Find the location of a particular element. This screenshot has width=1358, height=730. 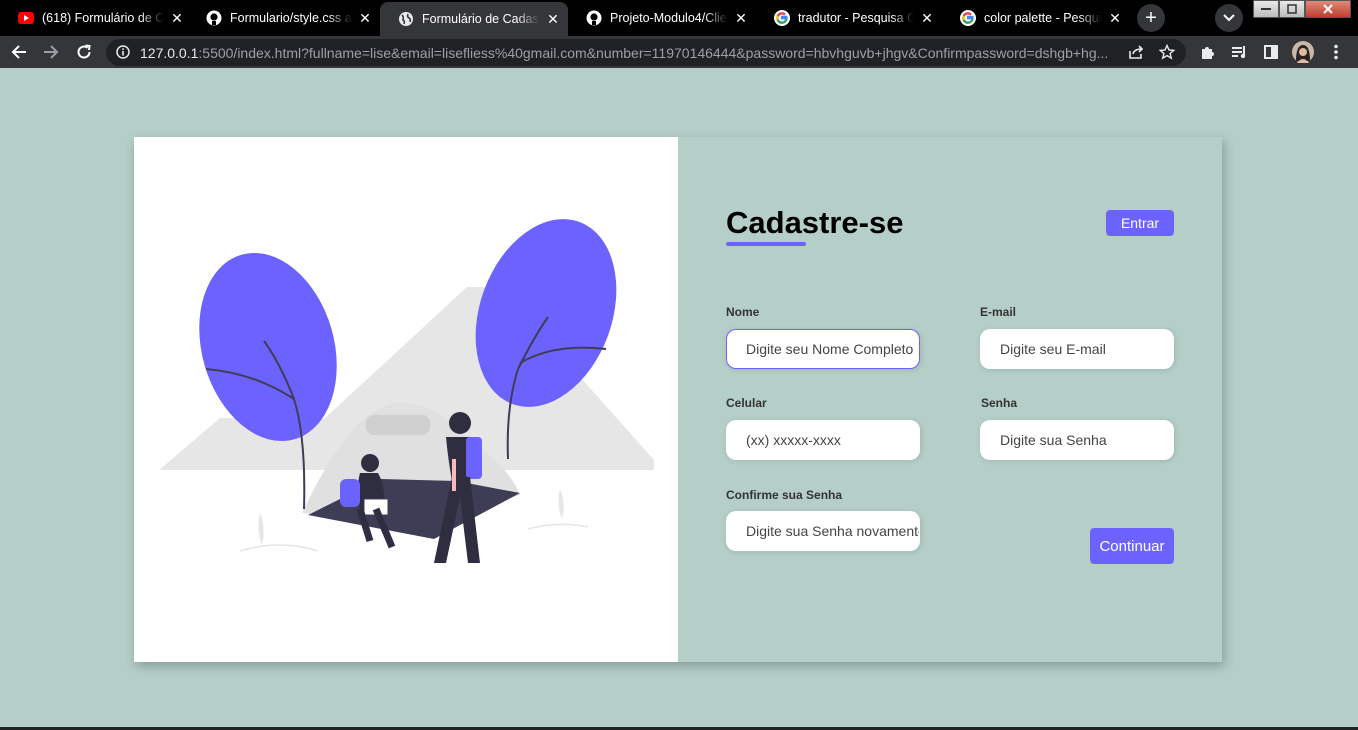

email-input is located at coordinates (1077, 349).